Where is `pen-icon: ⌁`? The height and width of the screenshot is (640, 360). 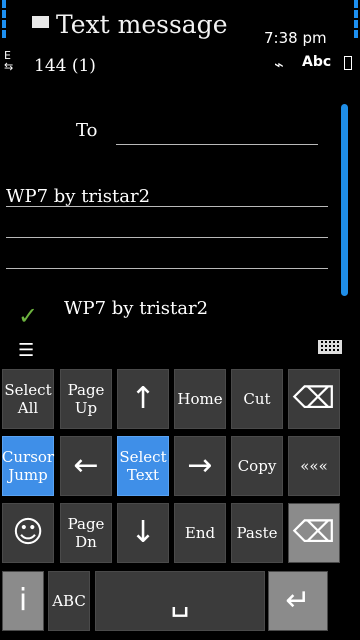 pen-icon: ⌁ is located at coordinates (279, 64).